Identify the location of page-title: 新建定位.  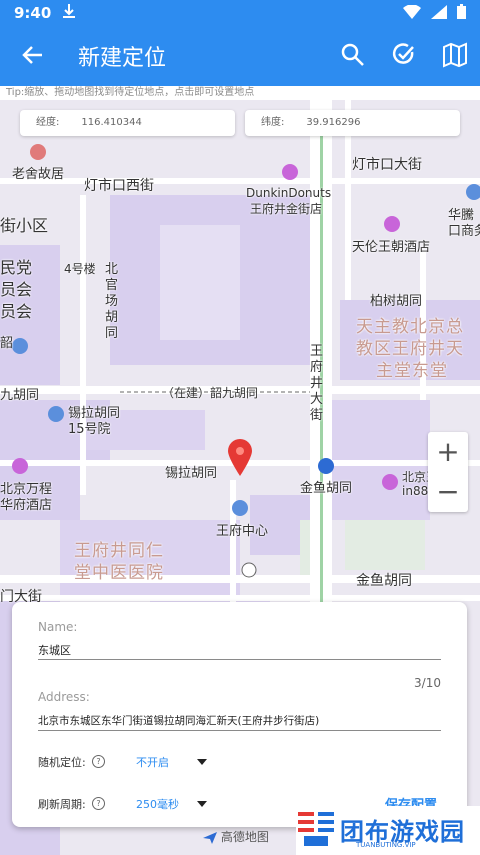
(122, 58).